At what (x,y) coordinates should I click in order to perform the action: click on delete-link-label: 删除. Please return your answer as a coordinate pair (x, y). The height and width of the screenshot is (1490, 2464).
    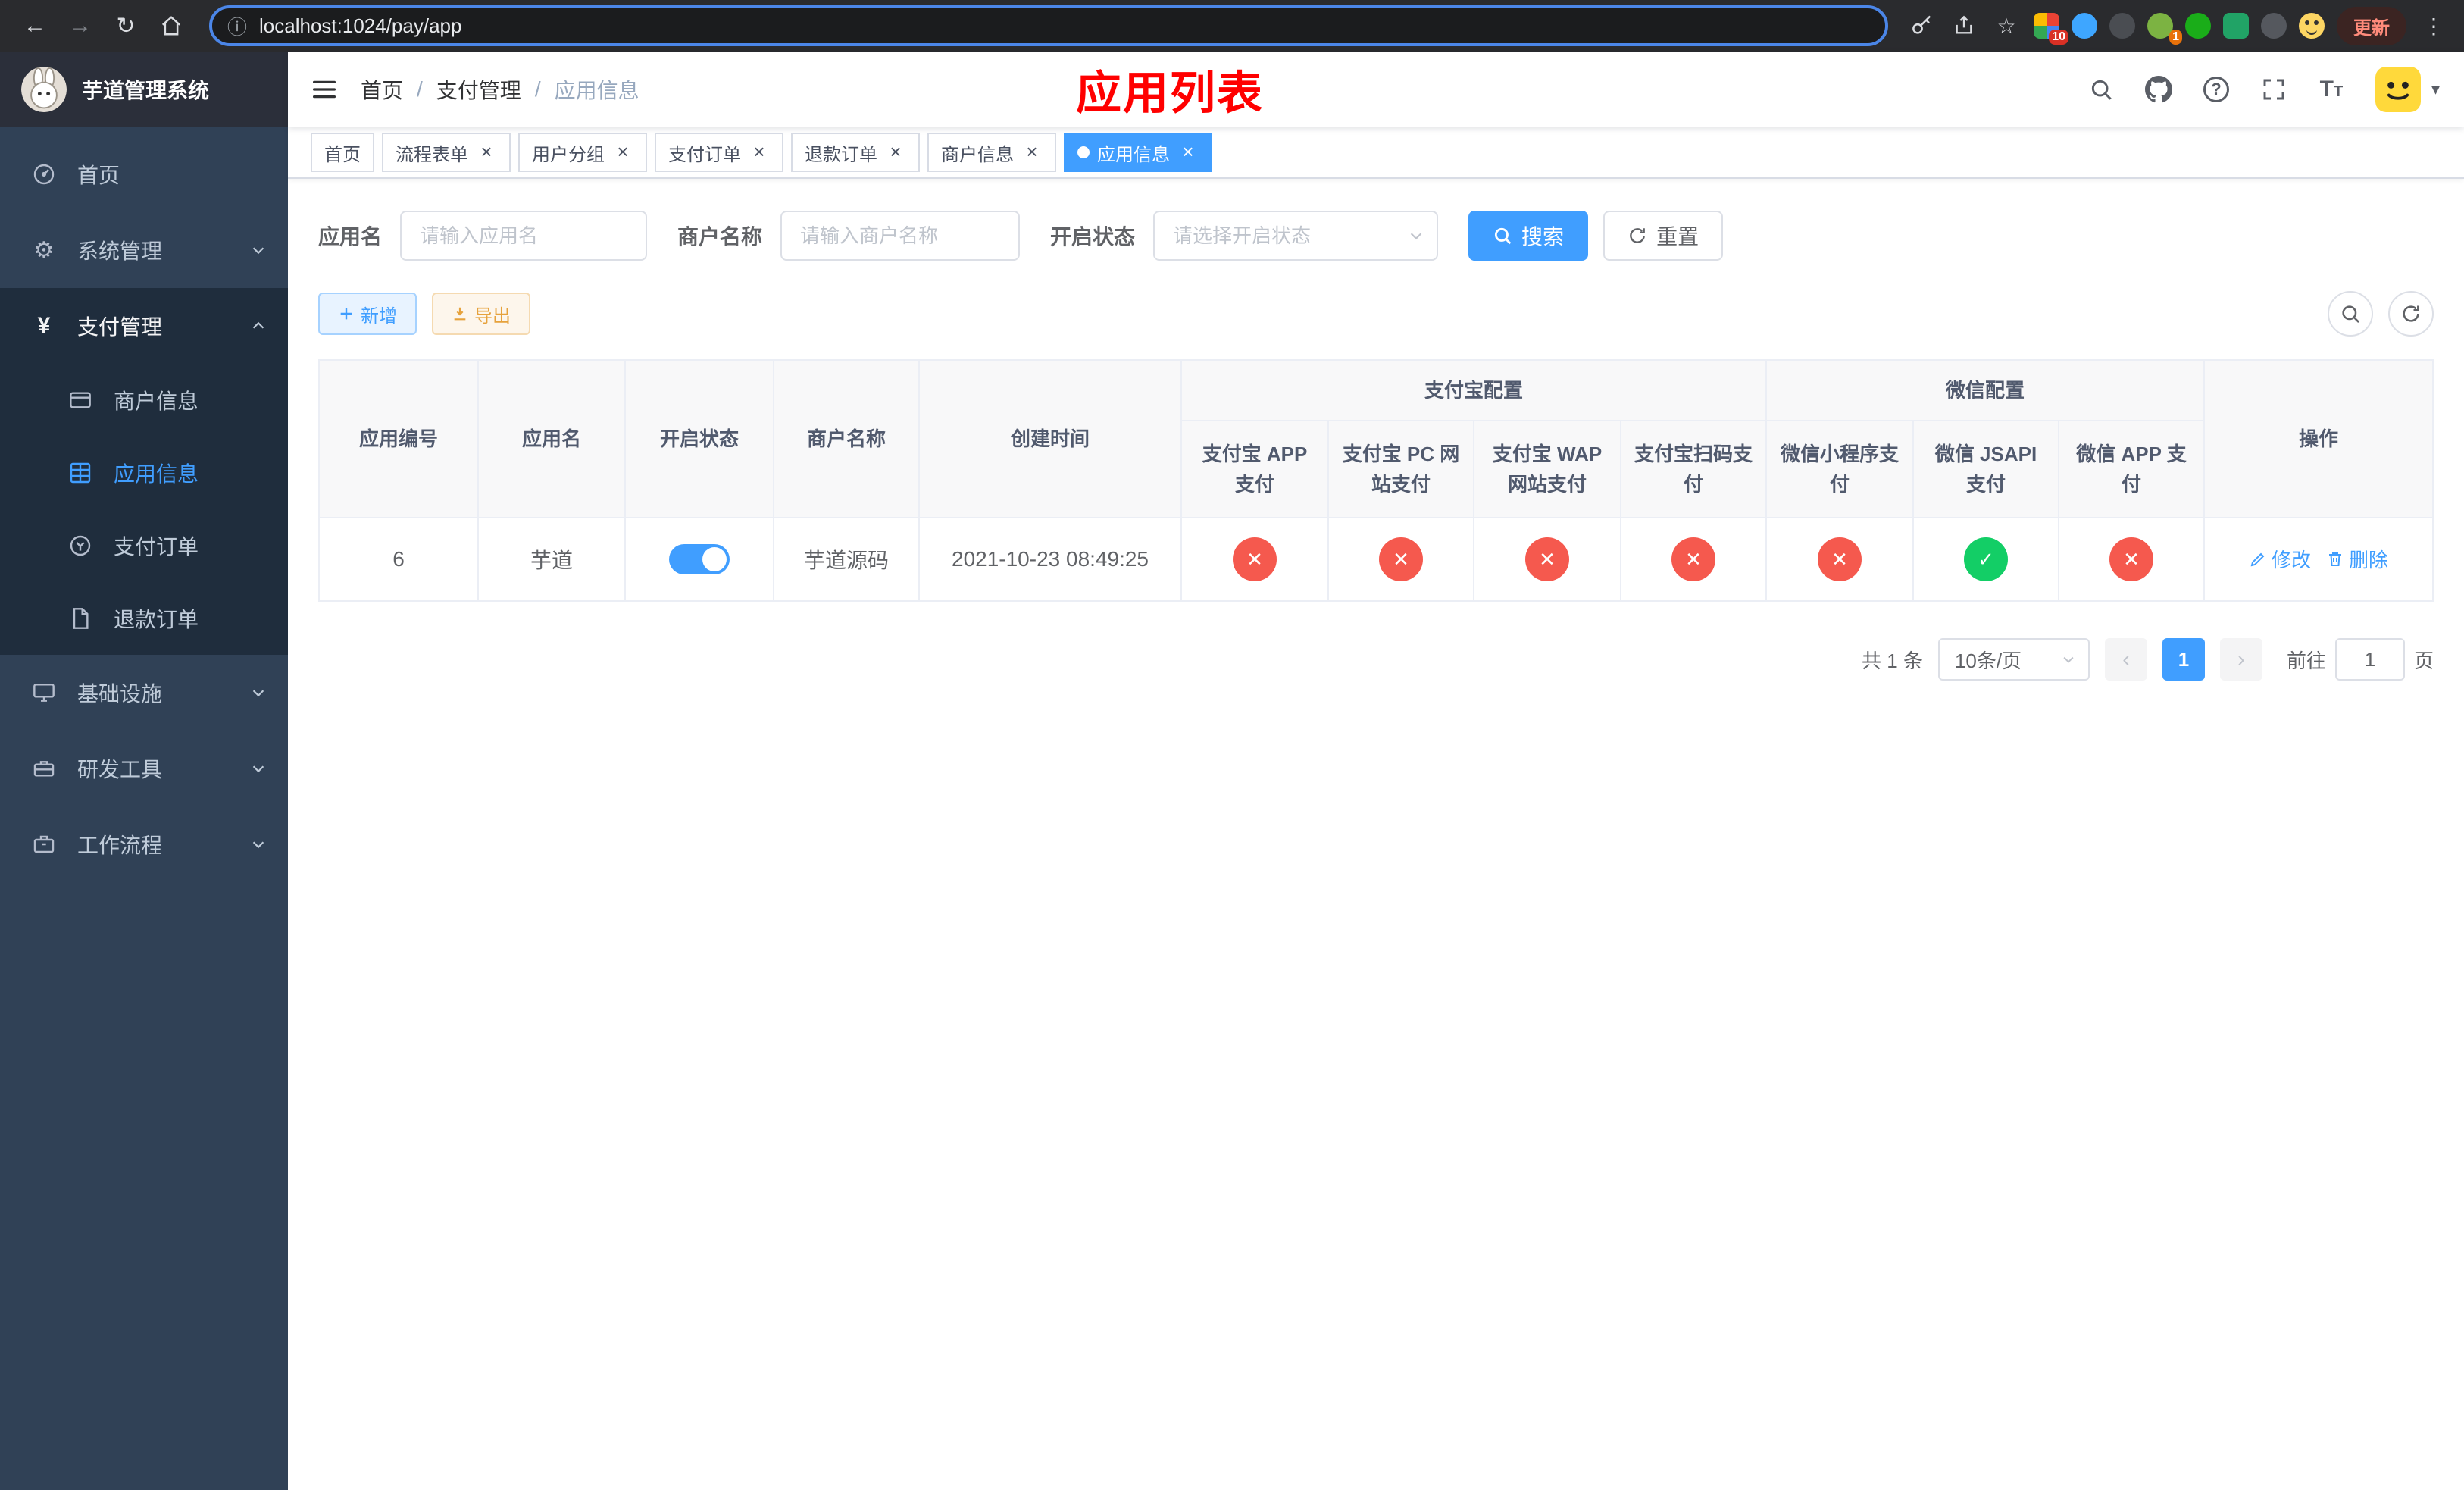
    Looking at the image, I should click on (2369, 561).